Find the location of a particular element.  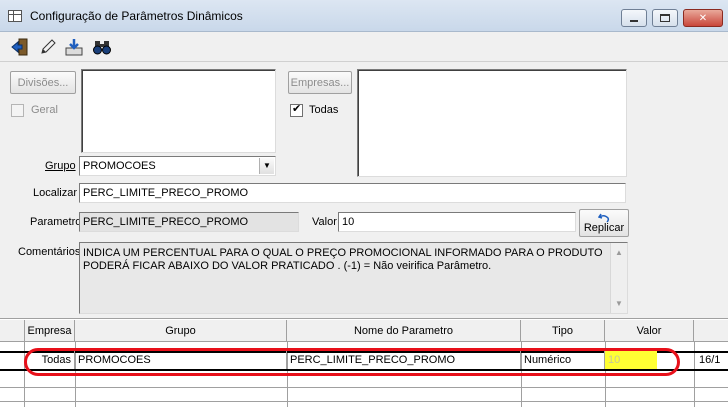

checkmark-icon: ✔ is located at coordinates (297, 109).